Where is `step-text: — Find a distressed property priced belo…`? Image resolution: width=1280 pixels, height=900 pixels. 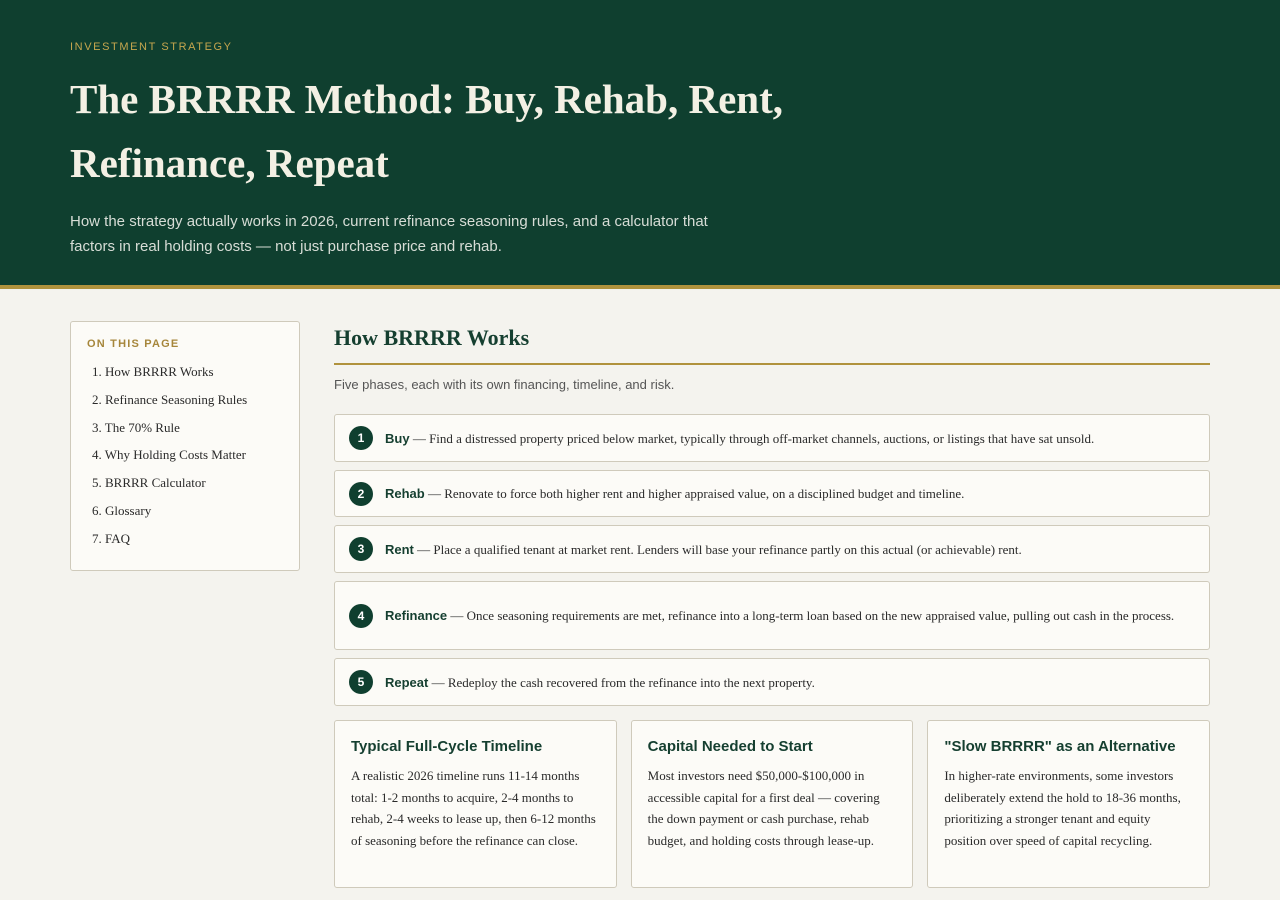
step-text: — Find a distressed property priced belo… is located at coordinates (752, 438).